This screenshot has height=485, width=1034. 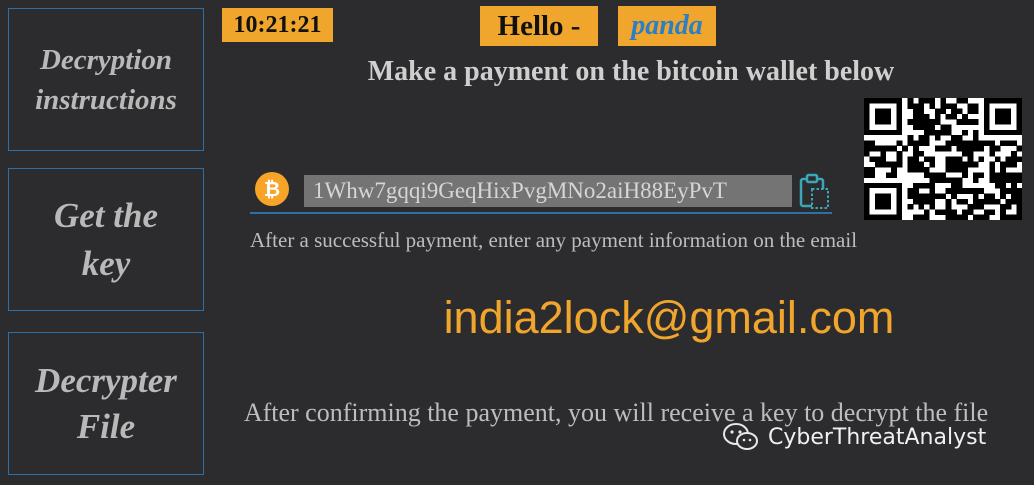 I want to click on wallet-row: ₿ 1Whw7gqqi9GeqHixPvgMNo2aiH88EyPvT, so click(x=541, y=192).